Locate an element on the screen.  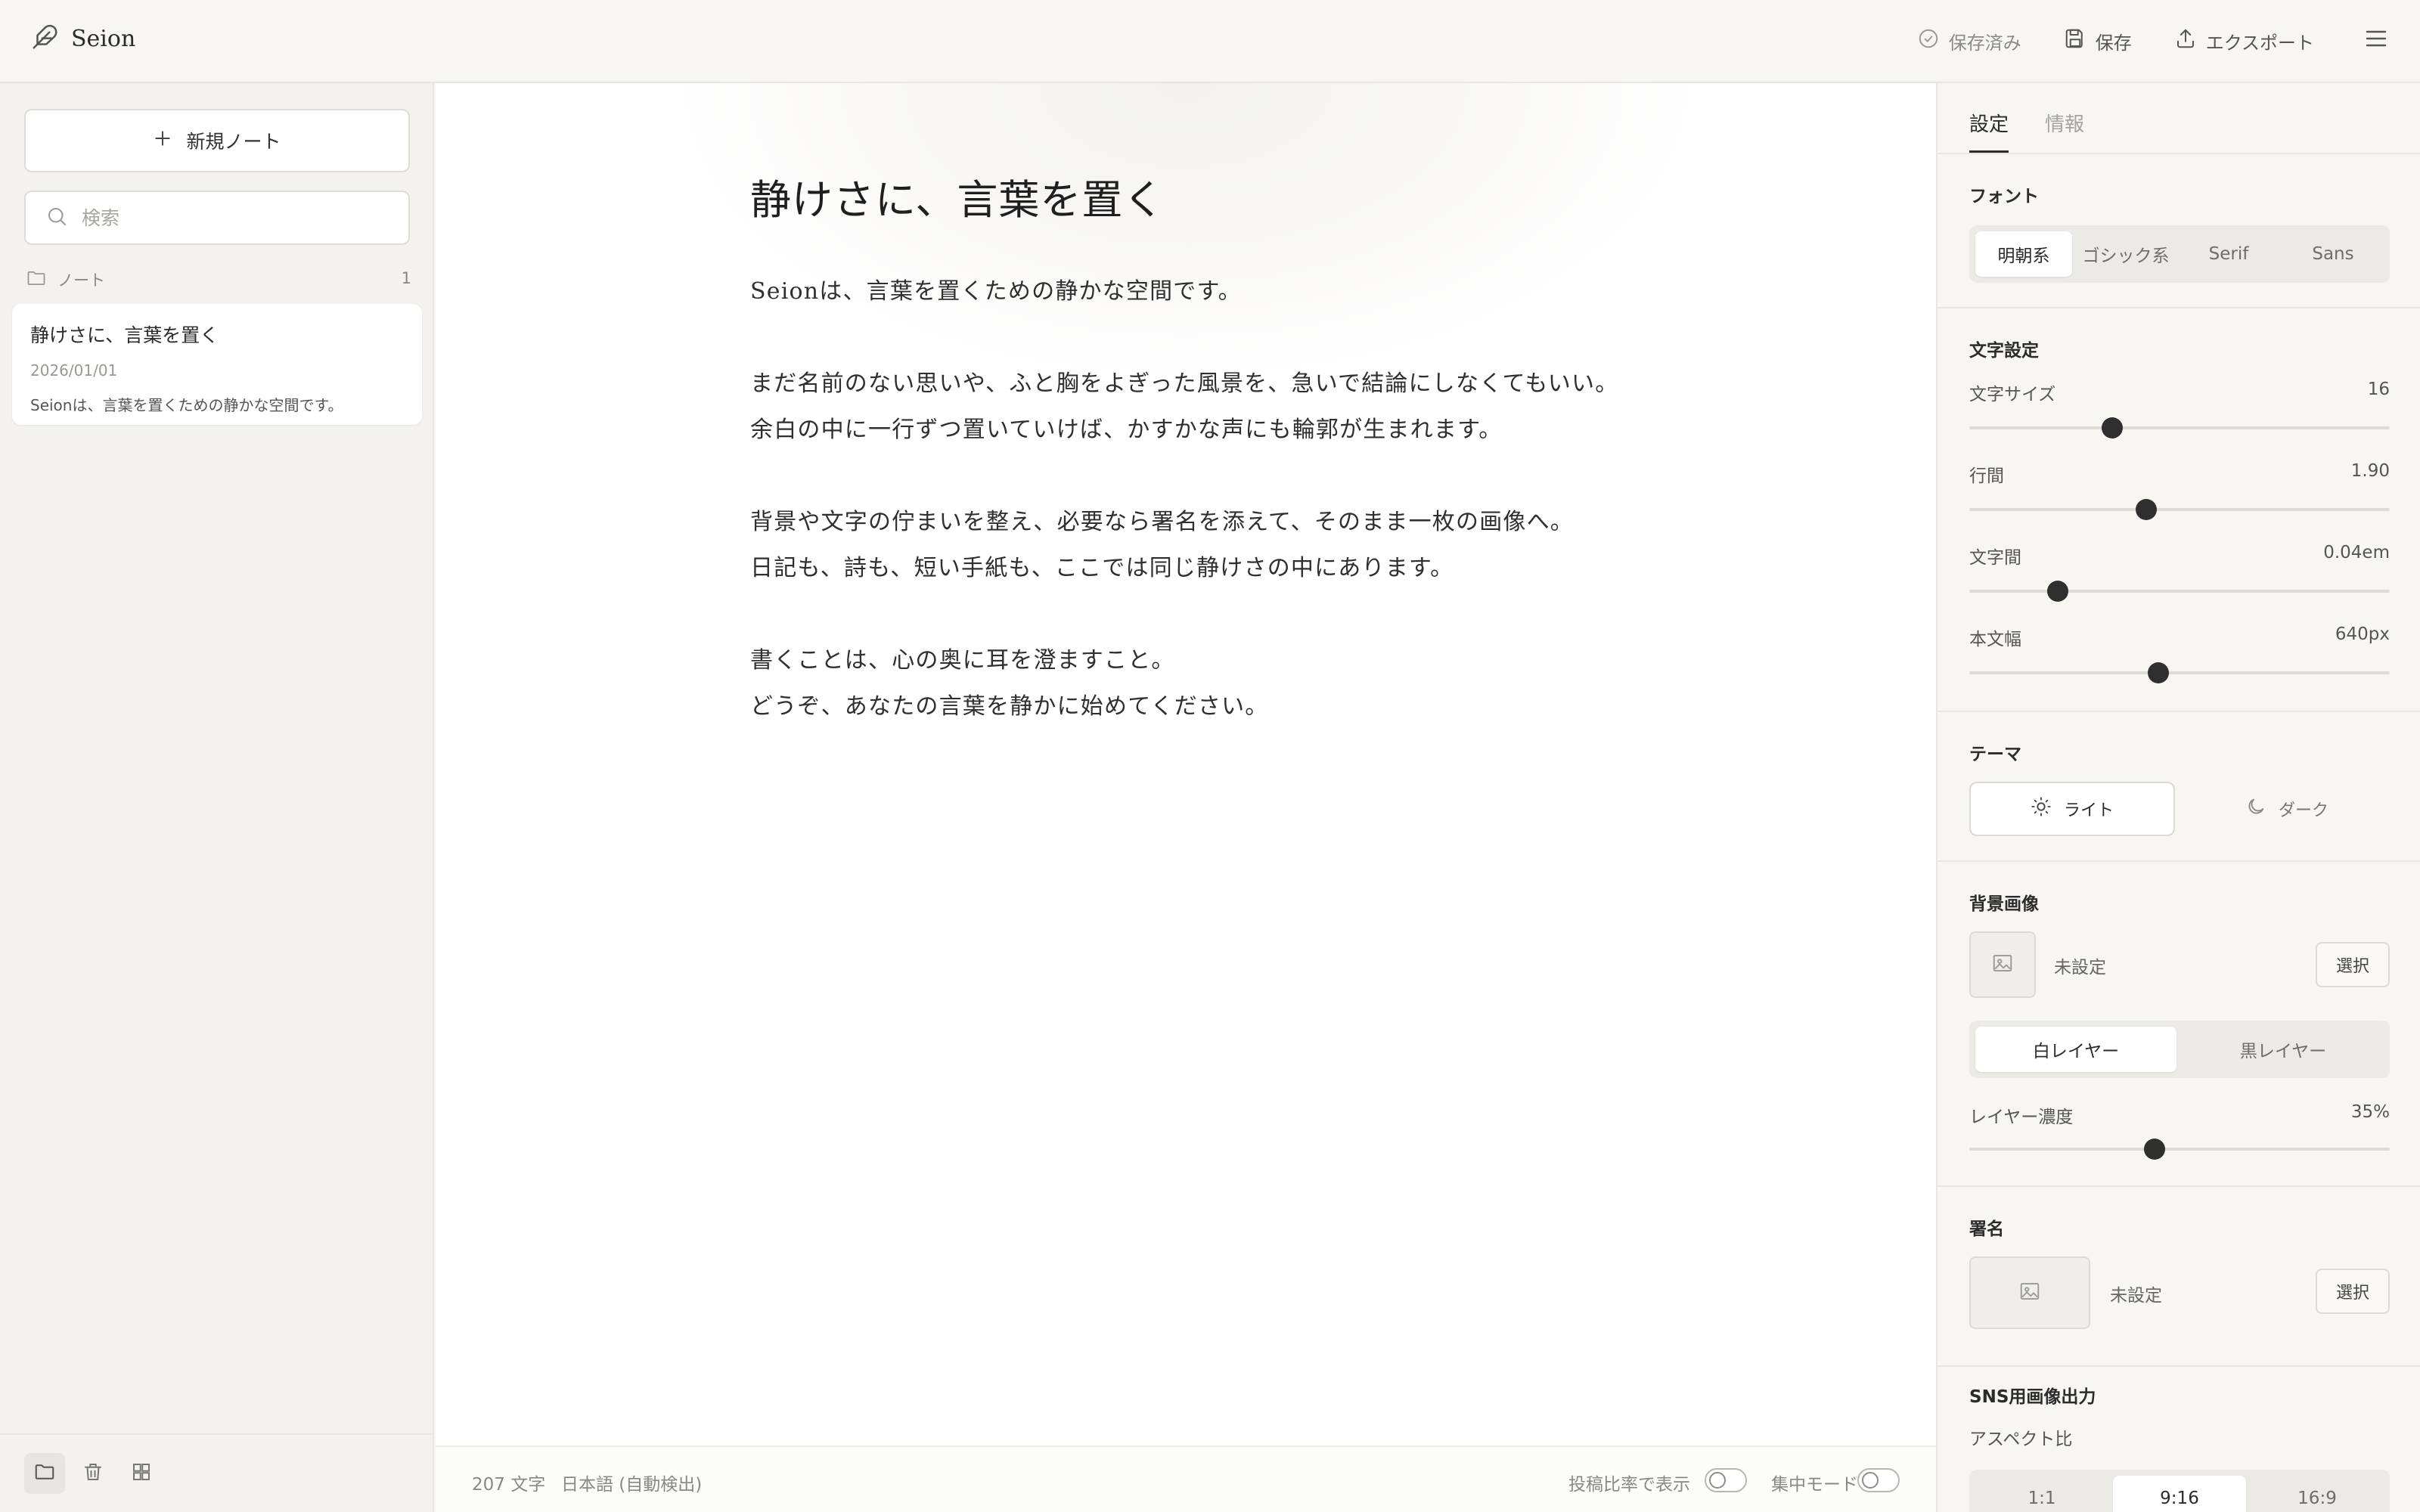
document-title: 静けさに、言葉を置く is located at coordinates (1204, 196).